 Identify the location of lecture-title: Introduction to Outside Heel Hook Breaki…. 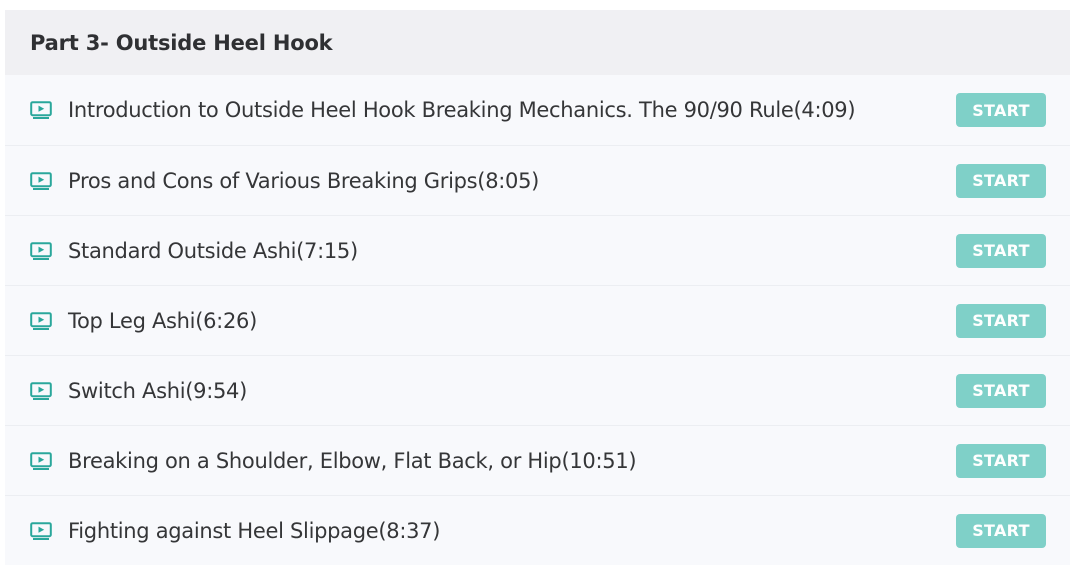
(512, 110).